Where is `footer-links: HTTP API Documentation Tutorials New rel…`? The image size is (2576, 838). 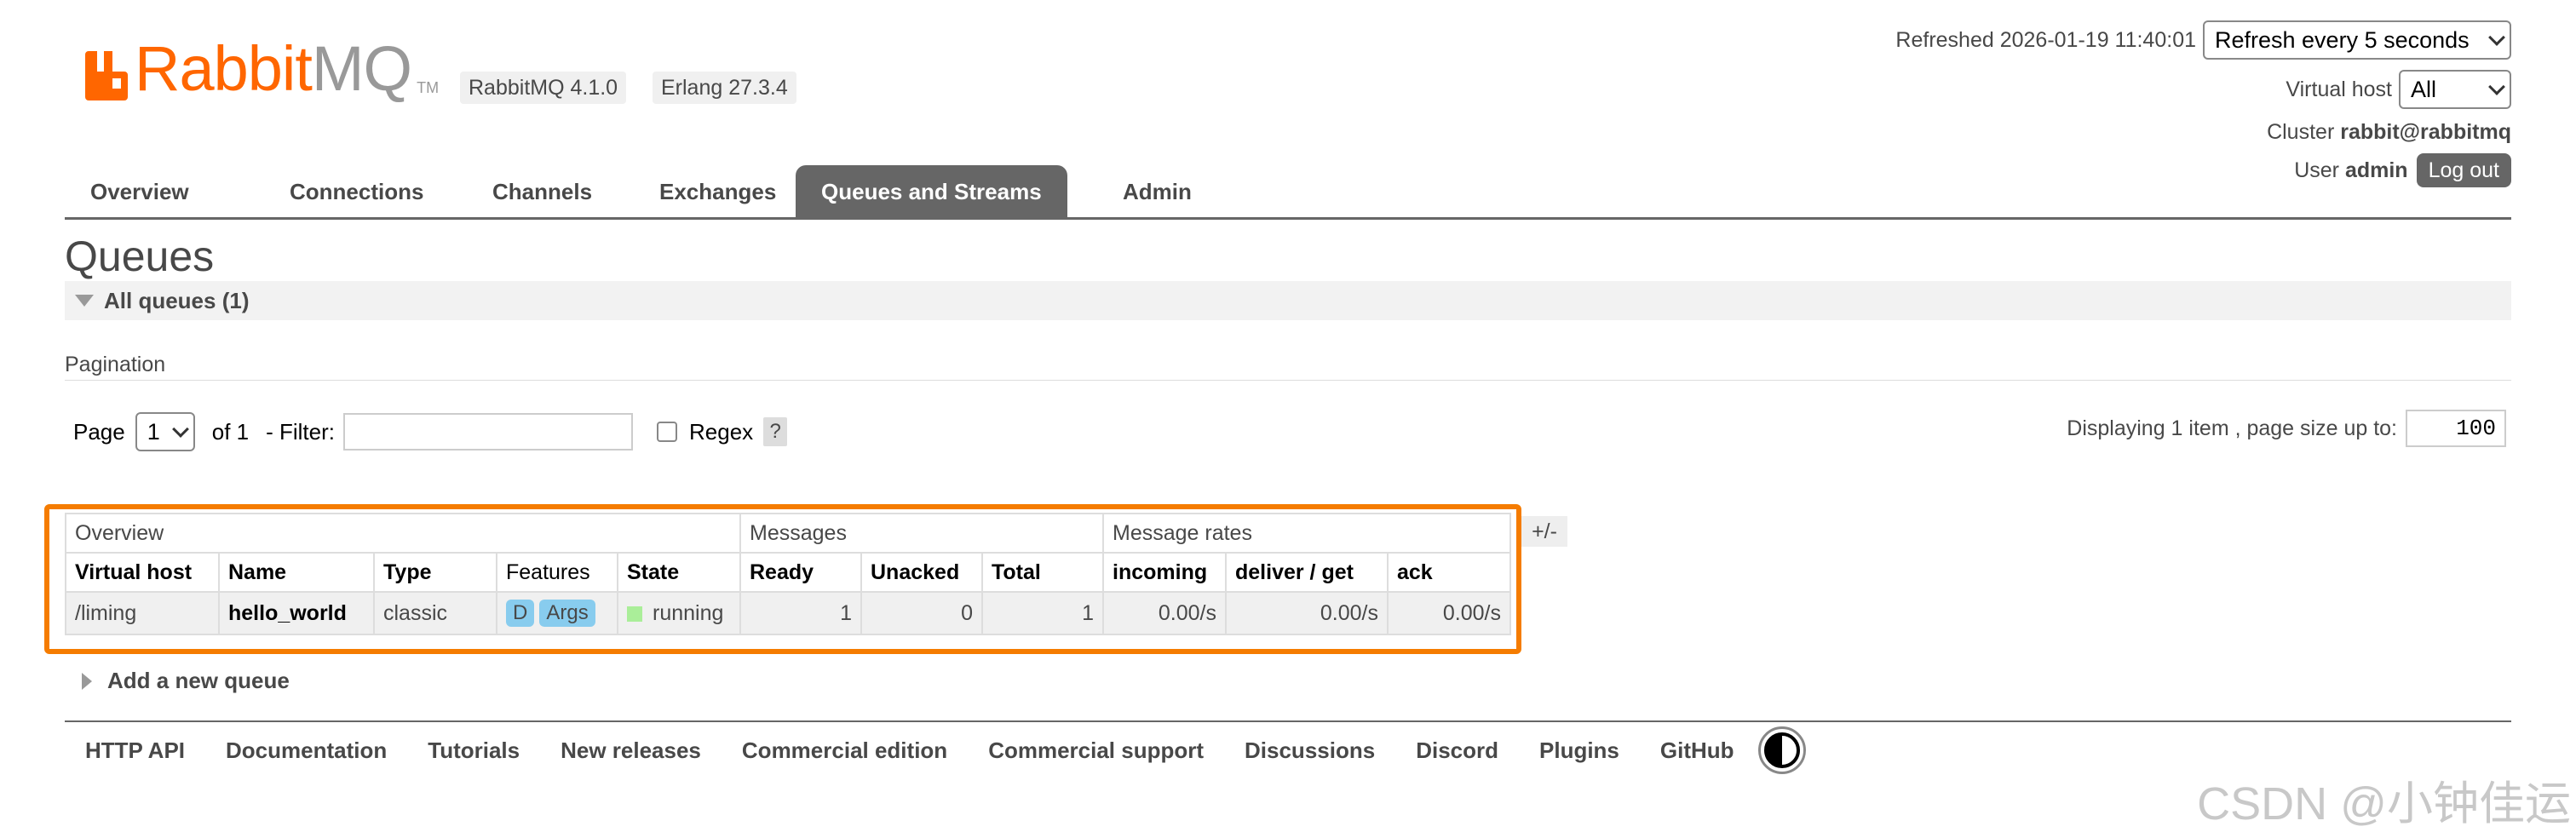
footer-links: HTTP API Documentation Tutorials New rel… is located at coordinates (936, 750).